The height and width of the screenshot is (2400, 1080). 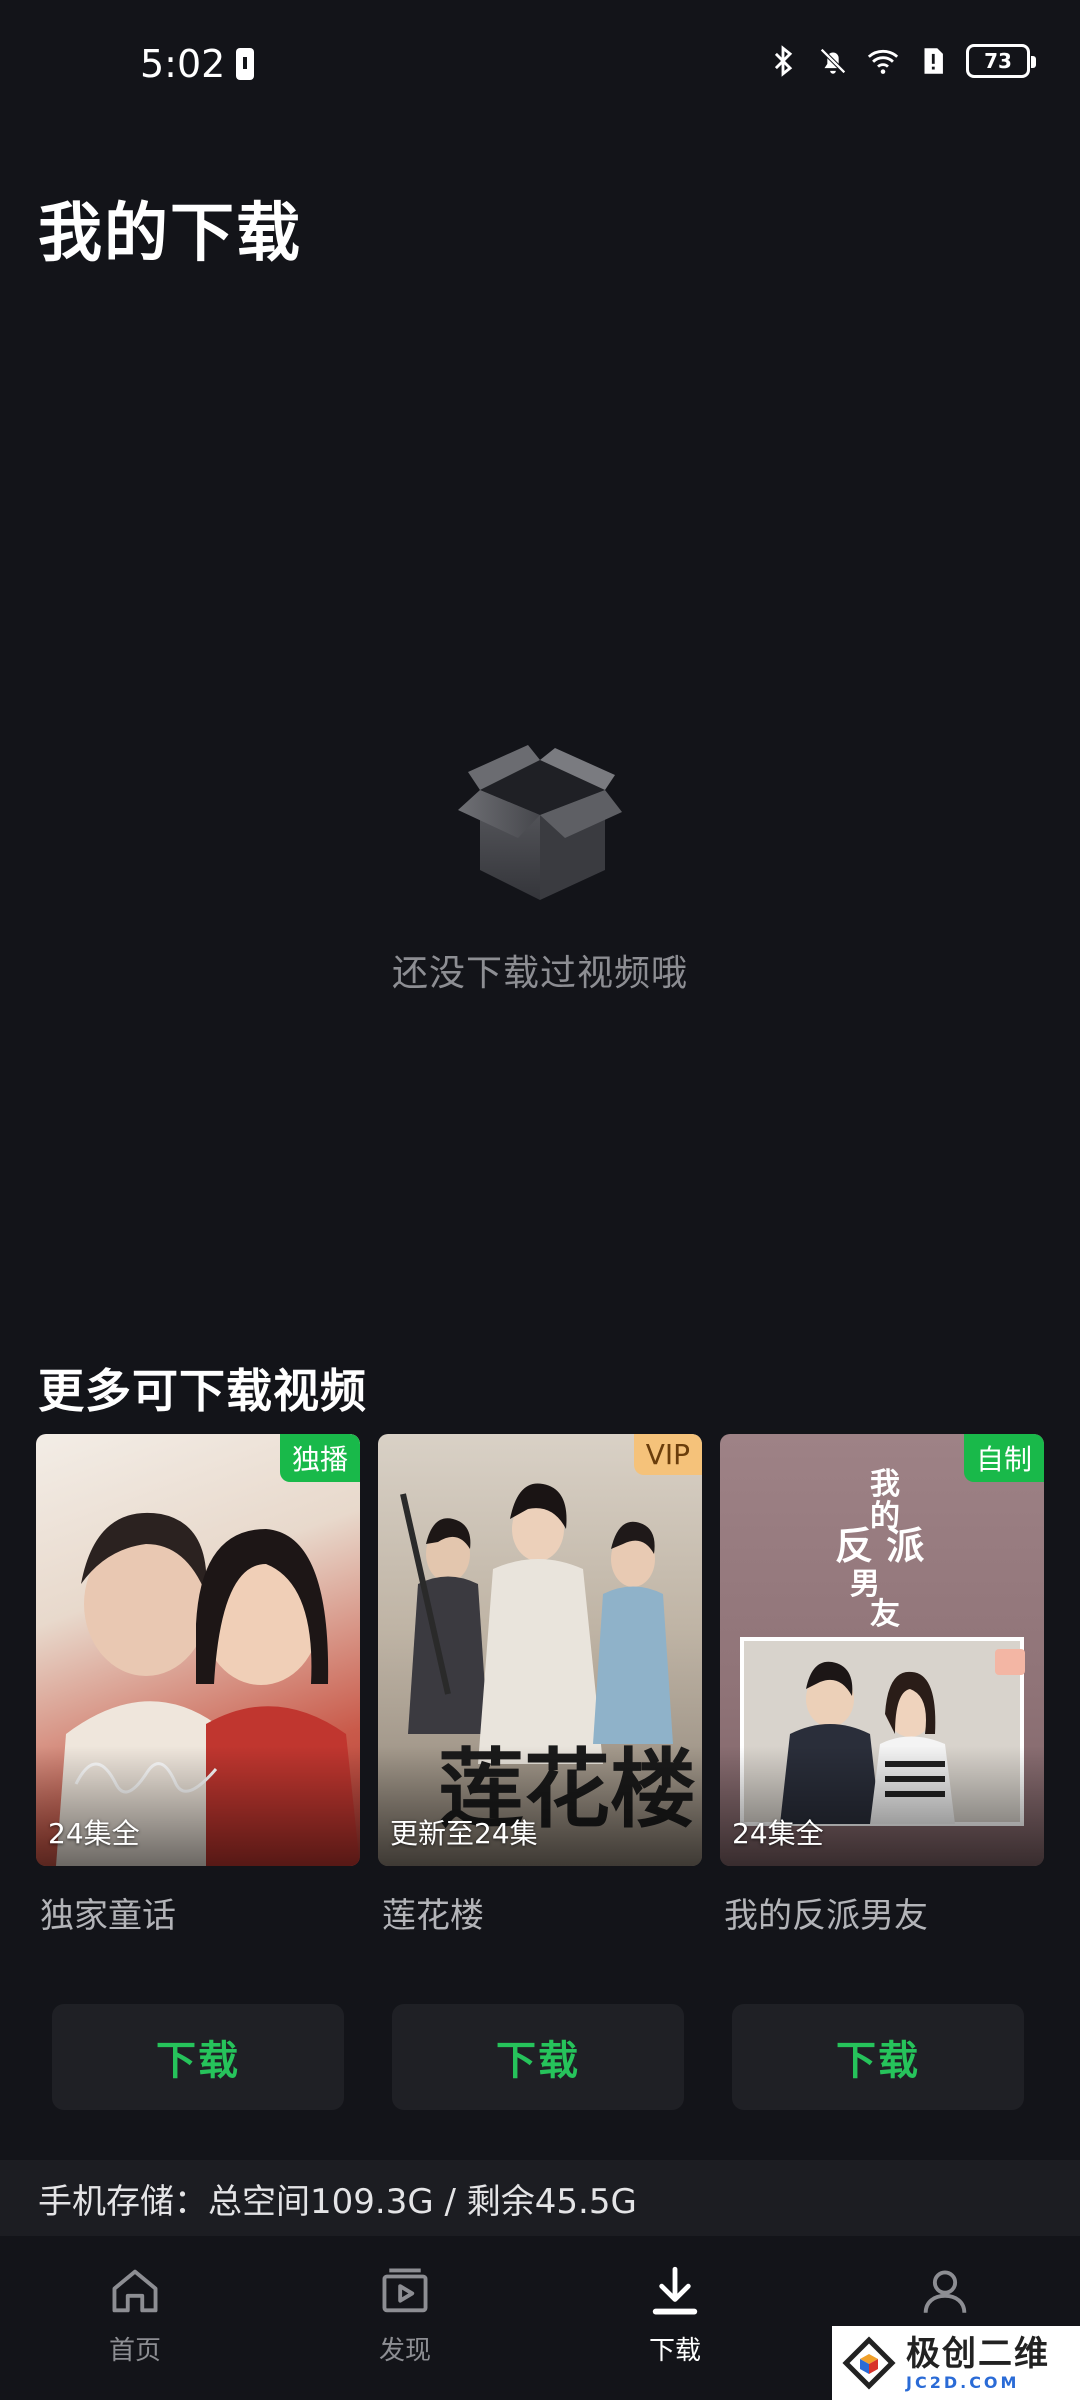 What do you see at coordinates (405, 2318) in the screenshot?
I see `tab-discover: 发现` at bounding box center [405, 2318].